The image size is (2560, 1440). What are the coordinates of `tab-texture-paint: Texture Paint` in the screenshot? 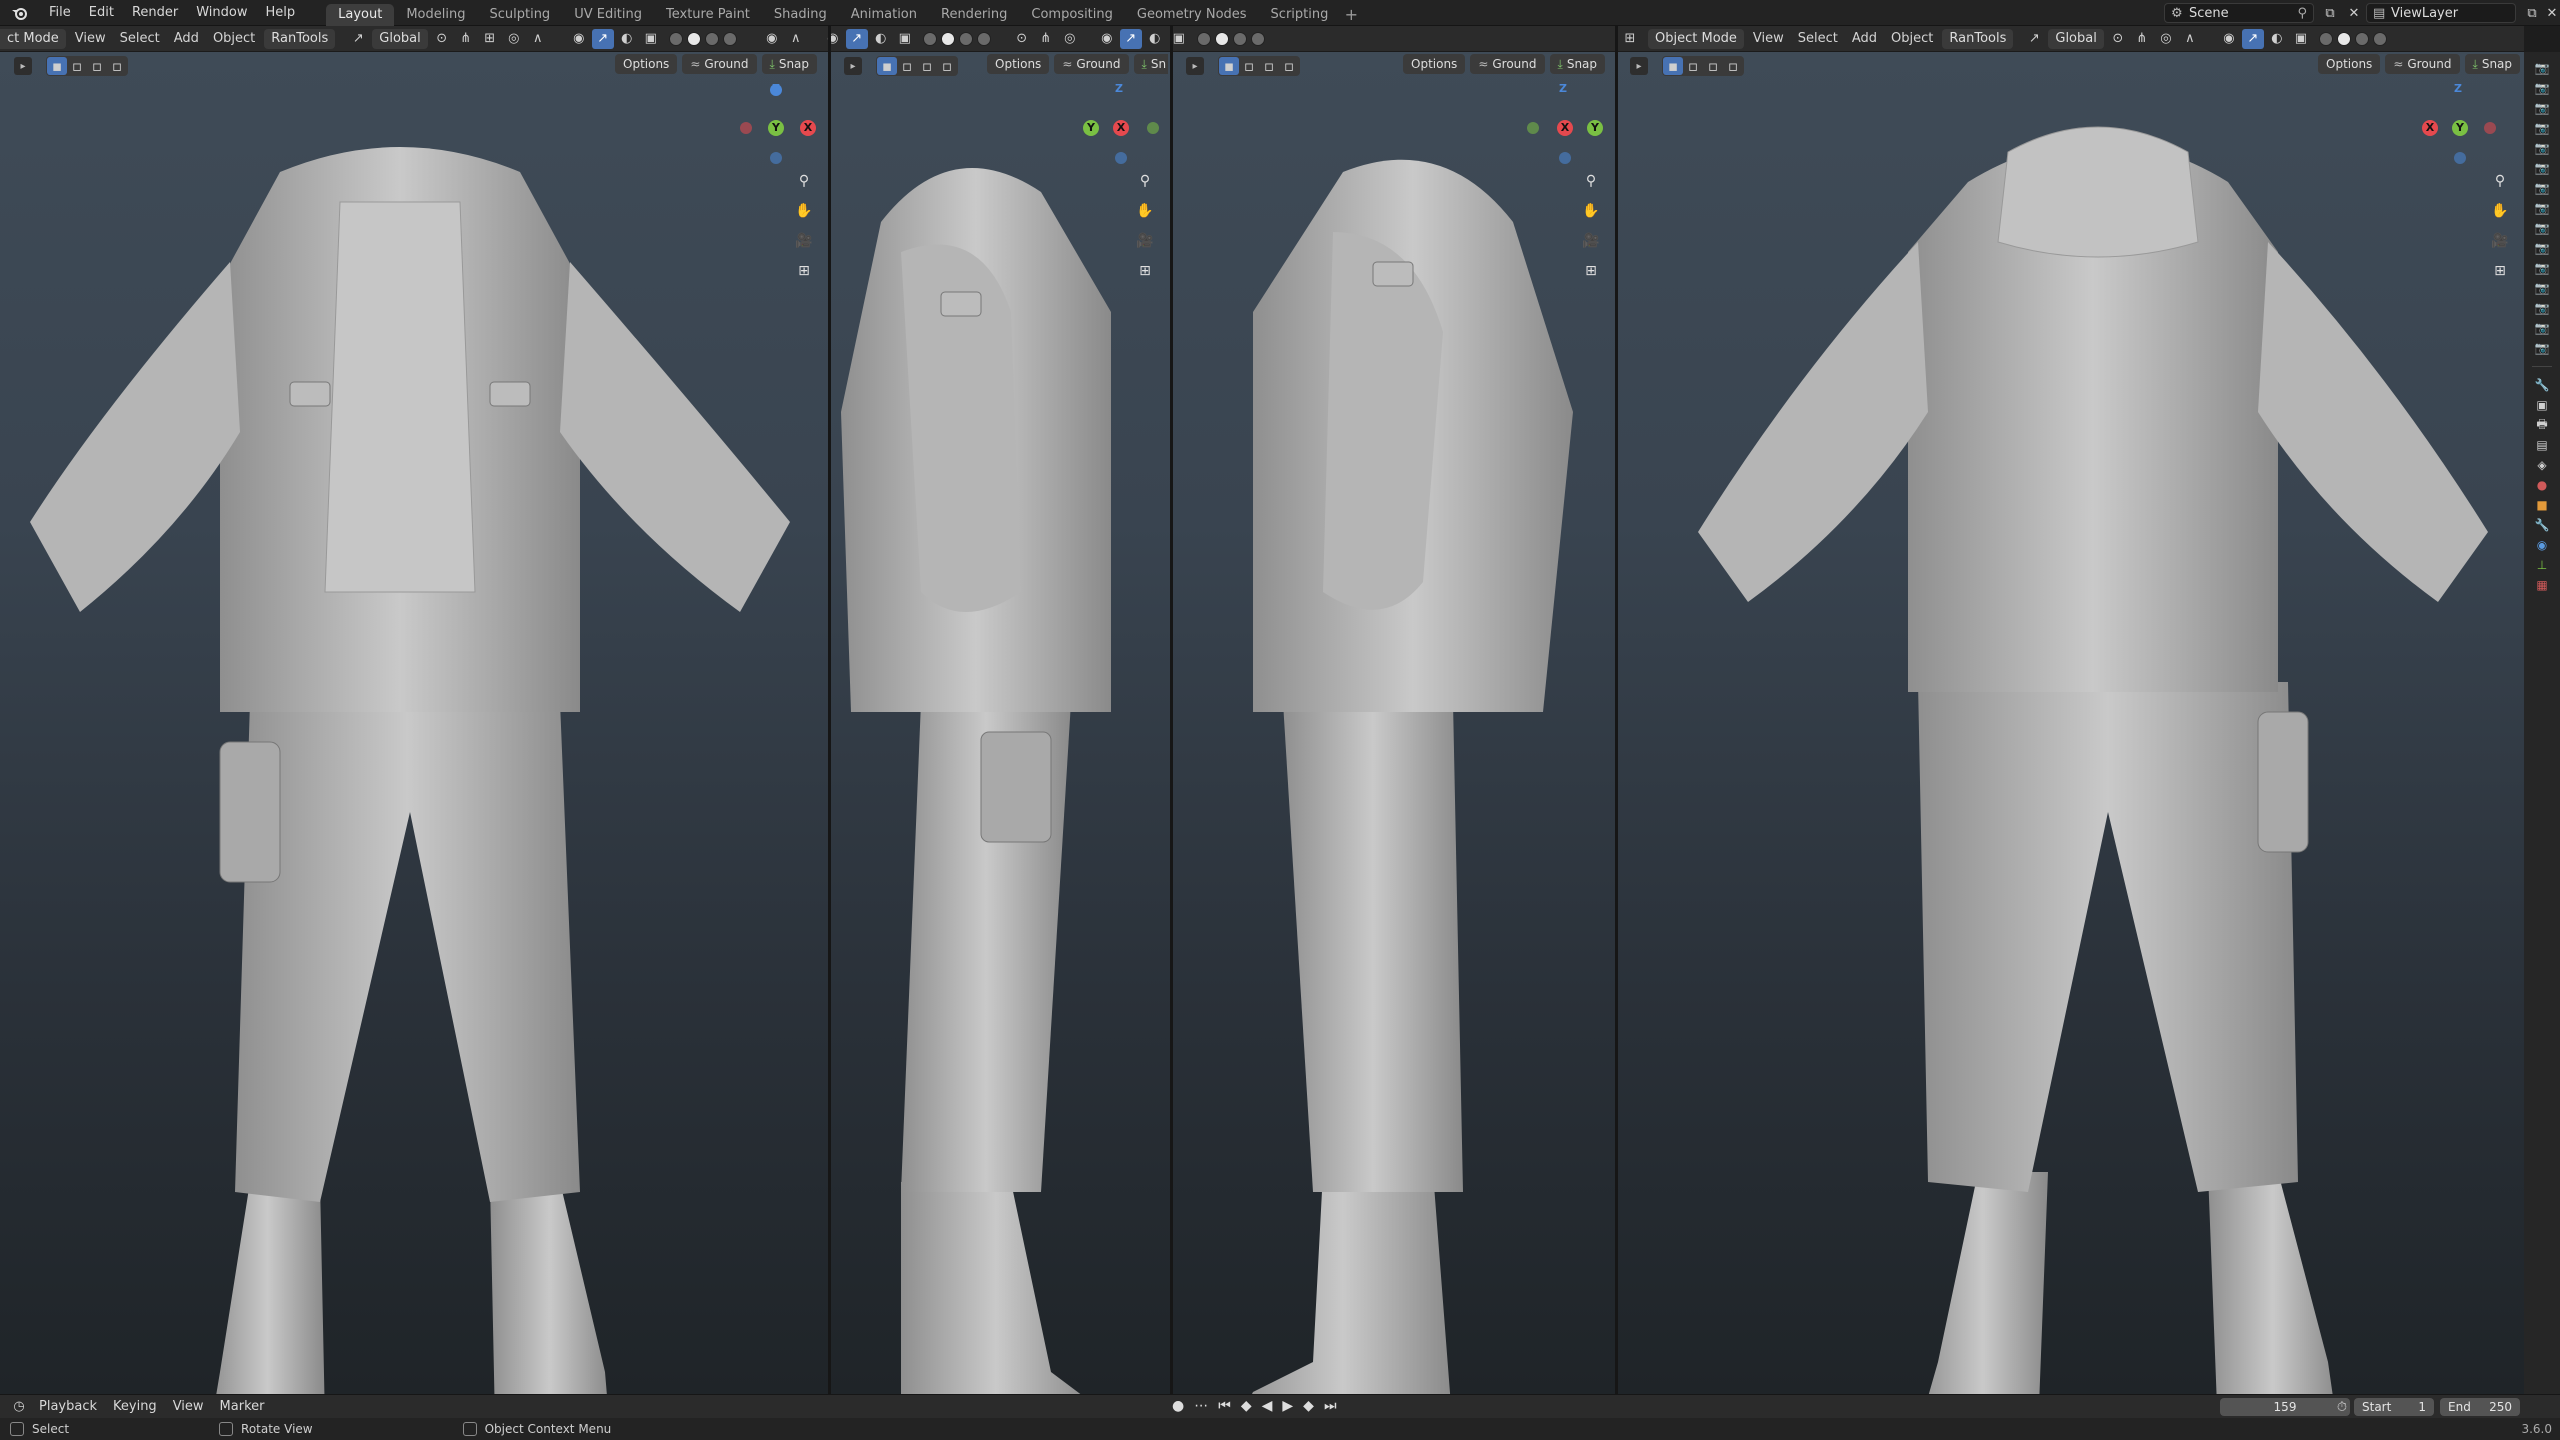 It's located at (708, 15).